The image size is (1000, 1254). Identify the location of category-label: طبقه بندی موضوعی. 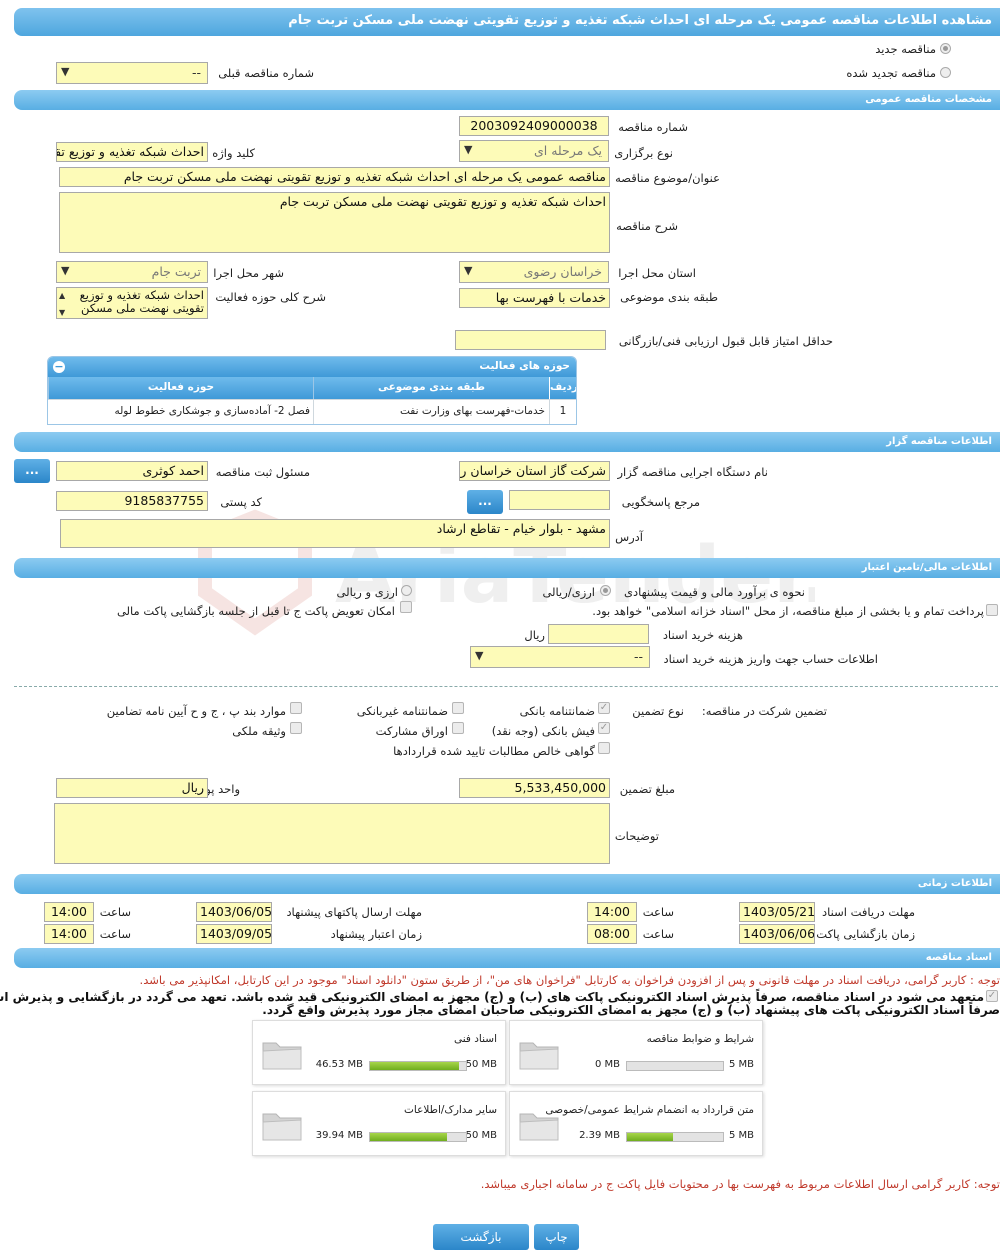
(669, 297).